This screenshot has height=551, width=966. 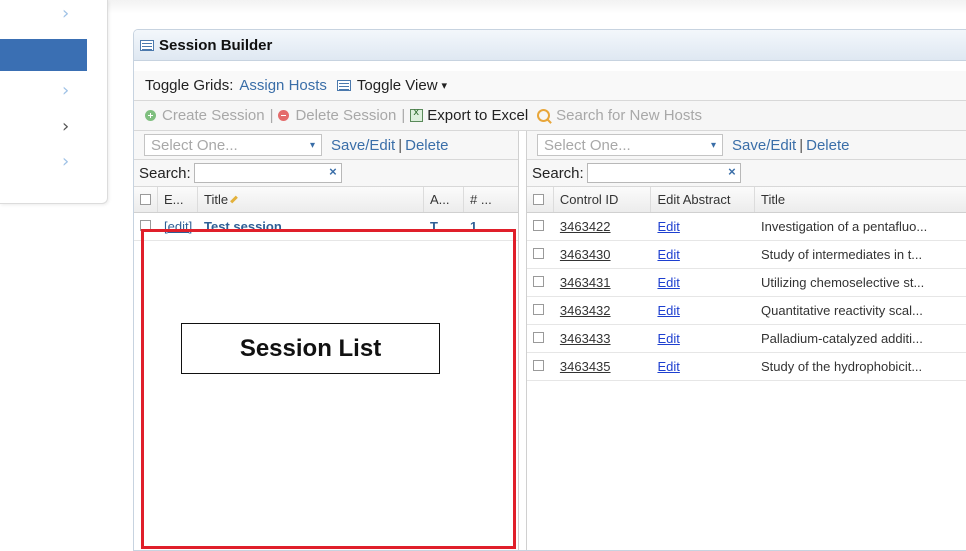 I want to click on sidebar-item-active, so click(x=43, y=55).